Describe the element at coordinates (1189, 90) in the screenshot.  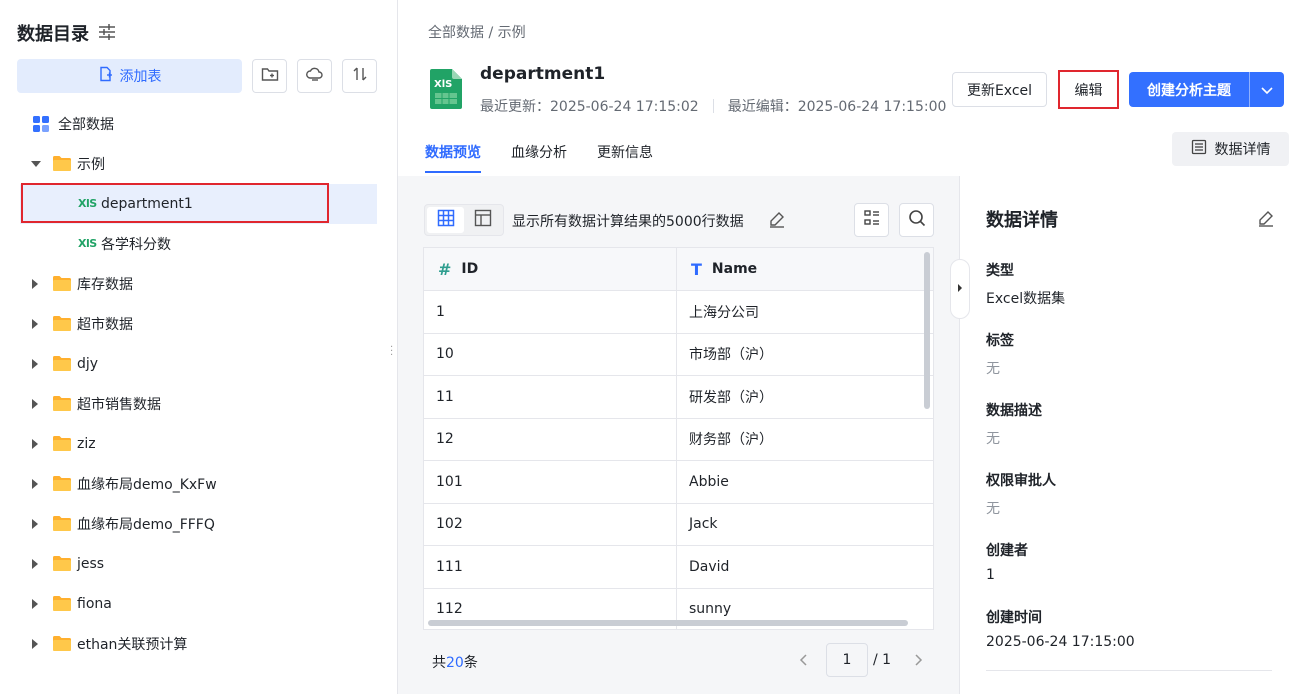
I see `create-topic-label: 创建分析主题` at that location.